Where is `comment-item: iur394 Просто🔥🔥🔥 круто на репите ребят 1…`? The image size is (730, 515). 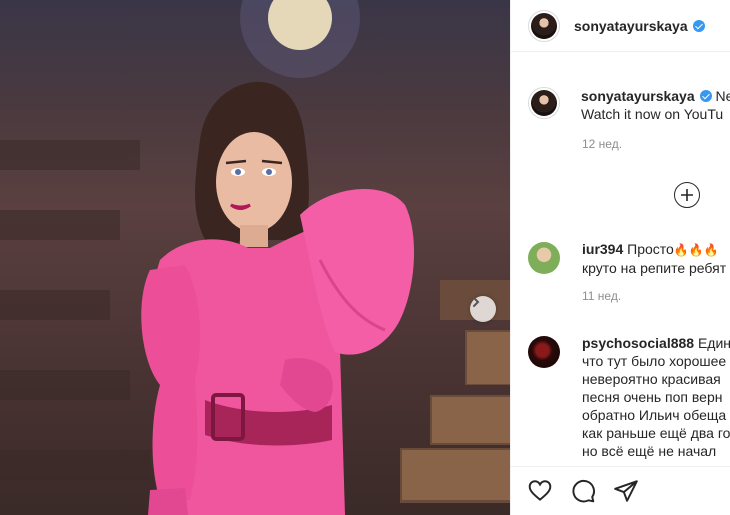
comment-item: iur394 Просто🔥🔥🔥 круто на репите ребят 1… is located at coordinates (629, 271).